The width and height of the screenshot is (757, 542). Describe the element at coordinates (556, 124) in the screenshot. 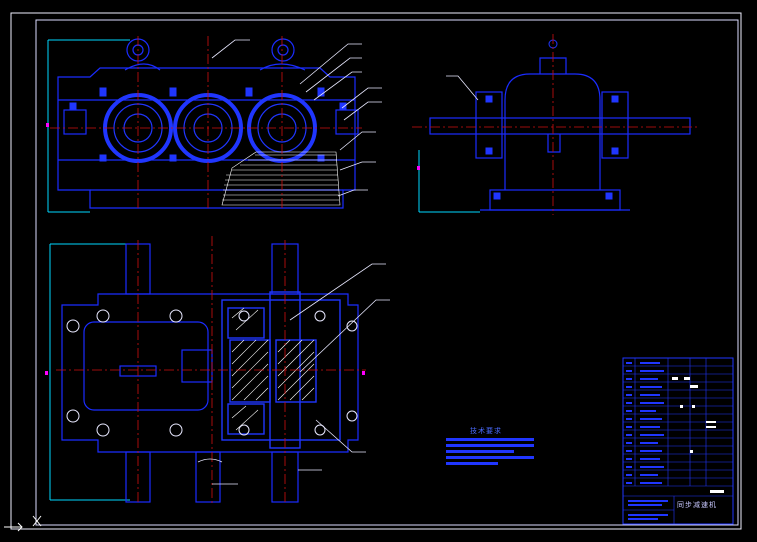

I see `side-view` at that location.